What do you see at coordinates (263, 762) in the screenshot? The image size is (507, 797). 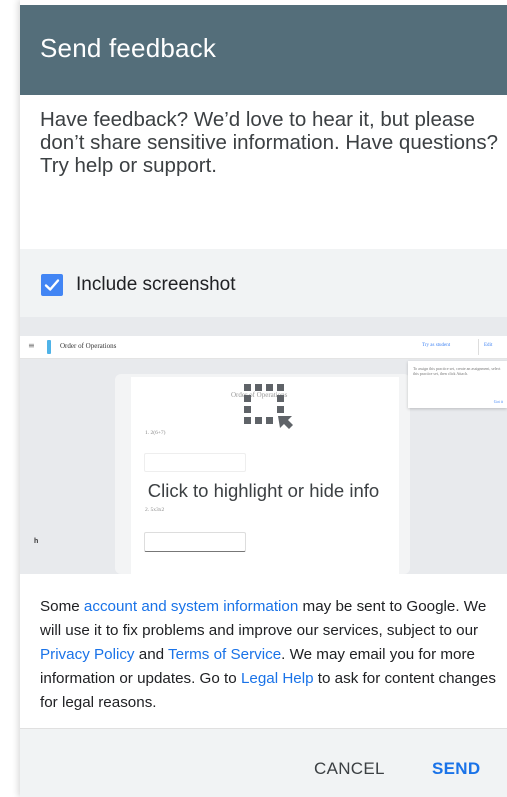 I see `dialog-footer: CANCEL SEND` at bounding box center [263, 762].